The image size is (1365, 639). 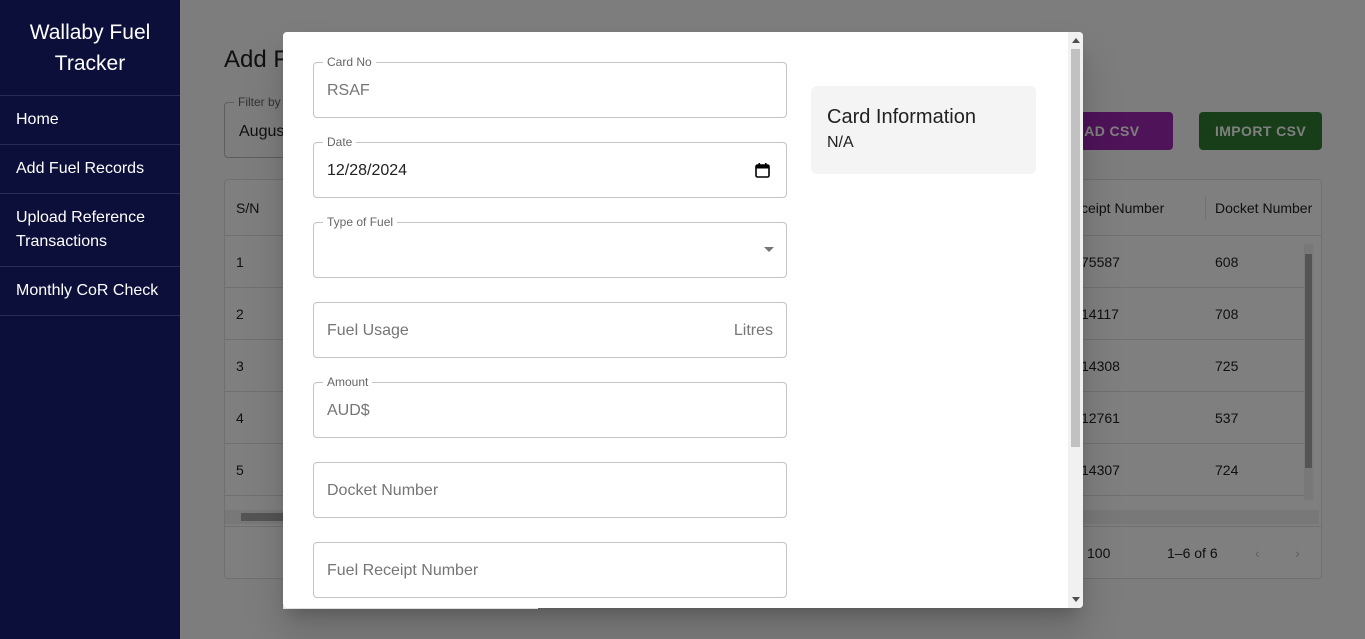 I want to click on scrollbar-thumb, so click(x=1075, y=248).